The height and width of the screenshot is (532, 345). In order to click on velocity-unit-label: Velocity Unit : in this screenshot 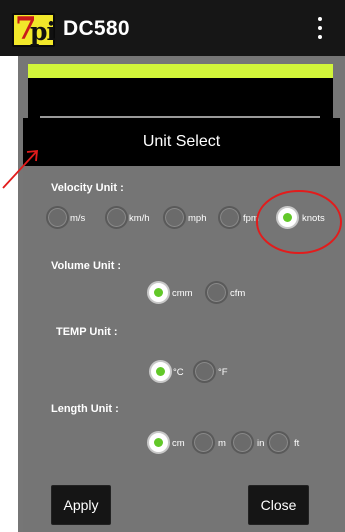, I will do `click(87, 188)`.